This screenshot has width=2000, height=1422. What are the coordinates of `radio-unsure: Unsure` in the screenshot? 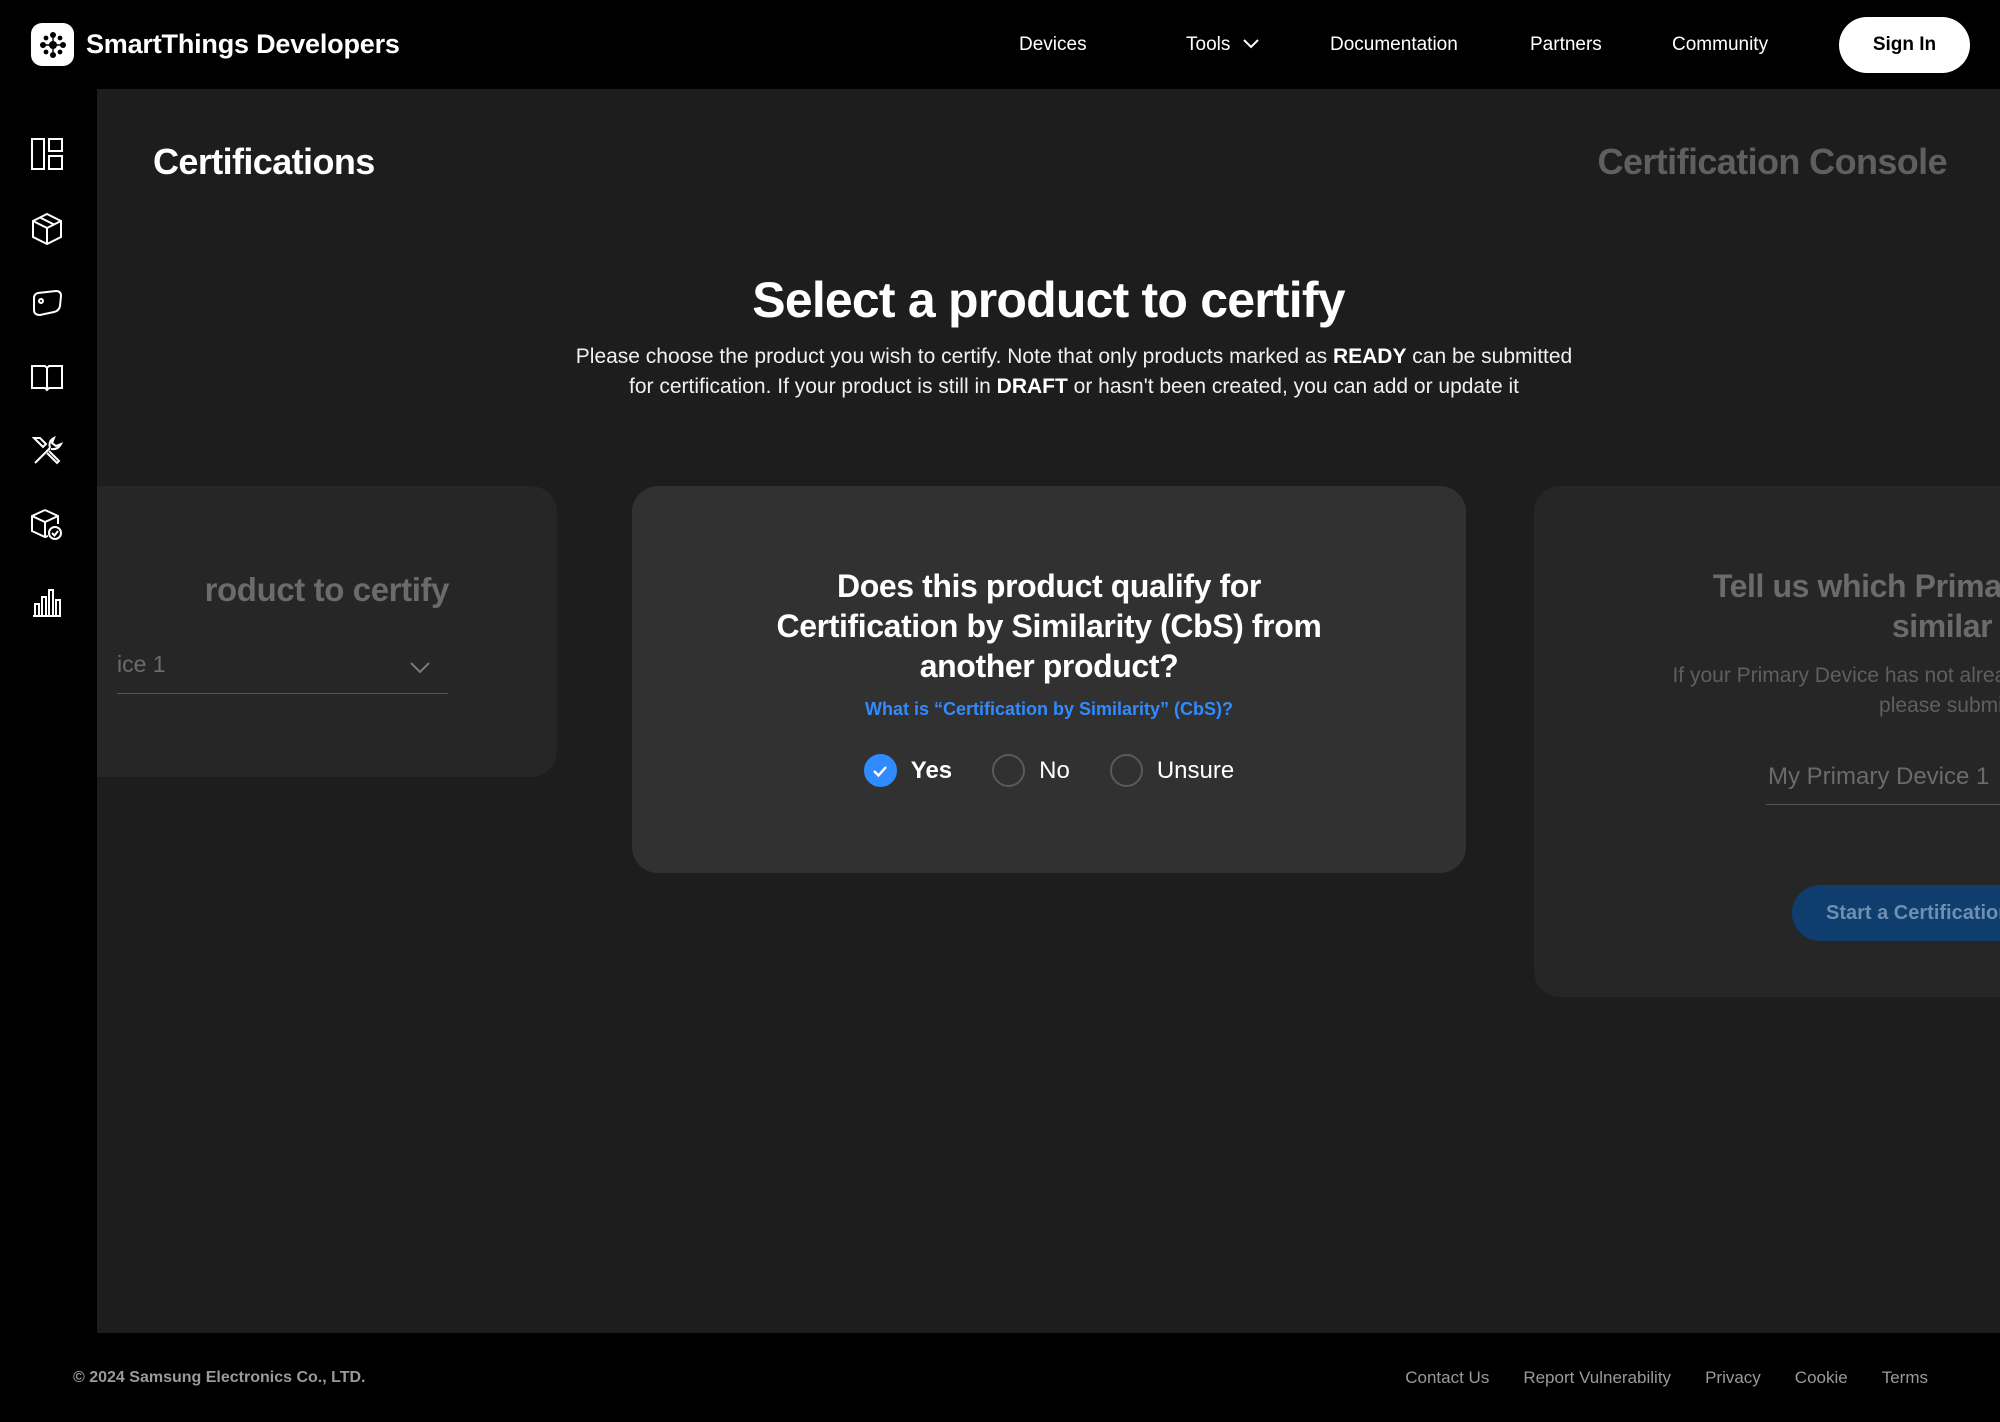 It's located at (1172, 770).